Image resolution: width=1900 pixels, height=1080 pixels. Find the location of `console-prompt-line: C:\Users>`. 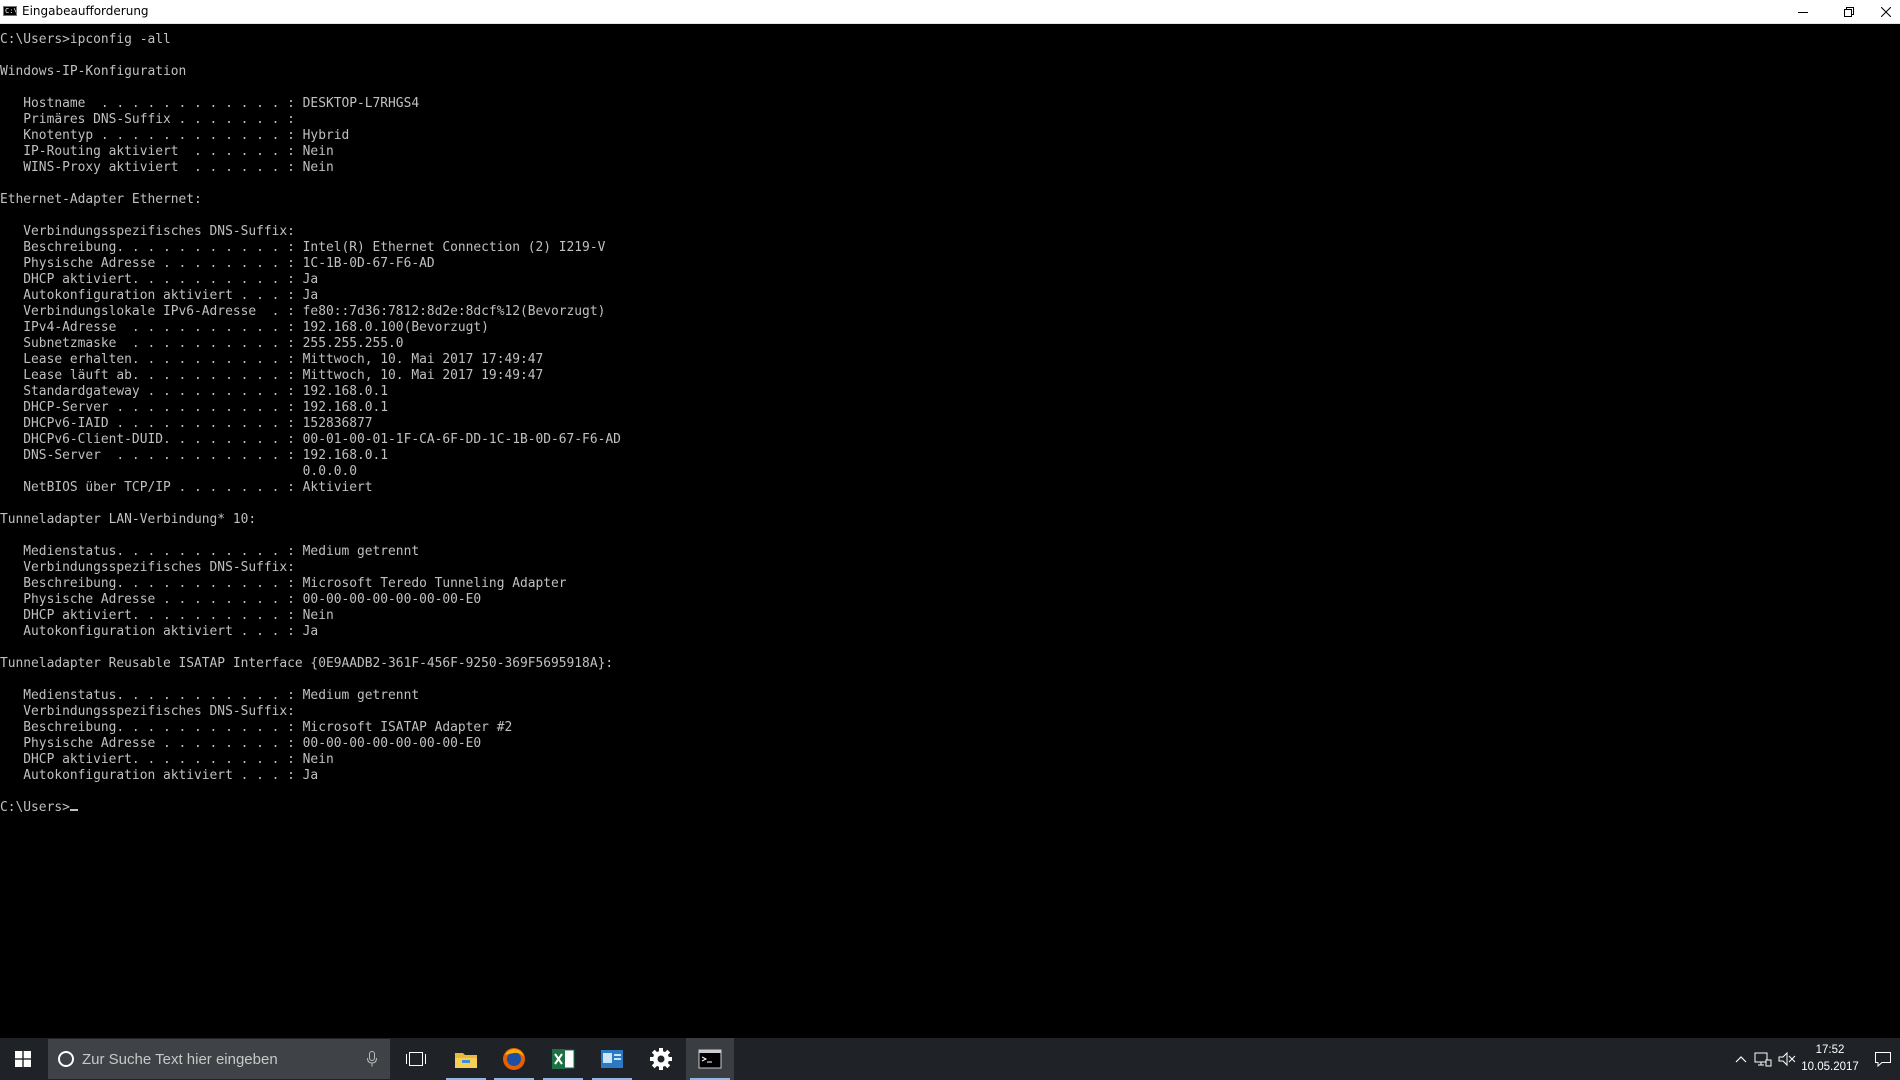

console-prompt-line: C:\Users> is located at coordinates (950, 808).